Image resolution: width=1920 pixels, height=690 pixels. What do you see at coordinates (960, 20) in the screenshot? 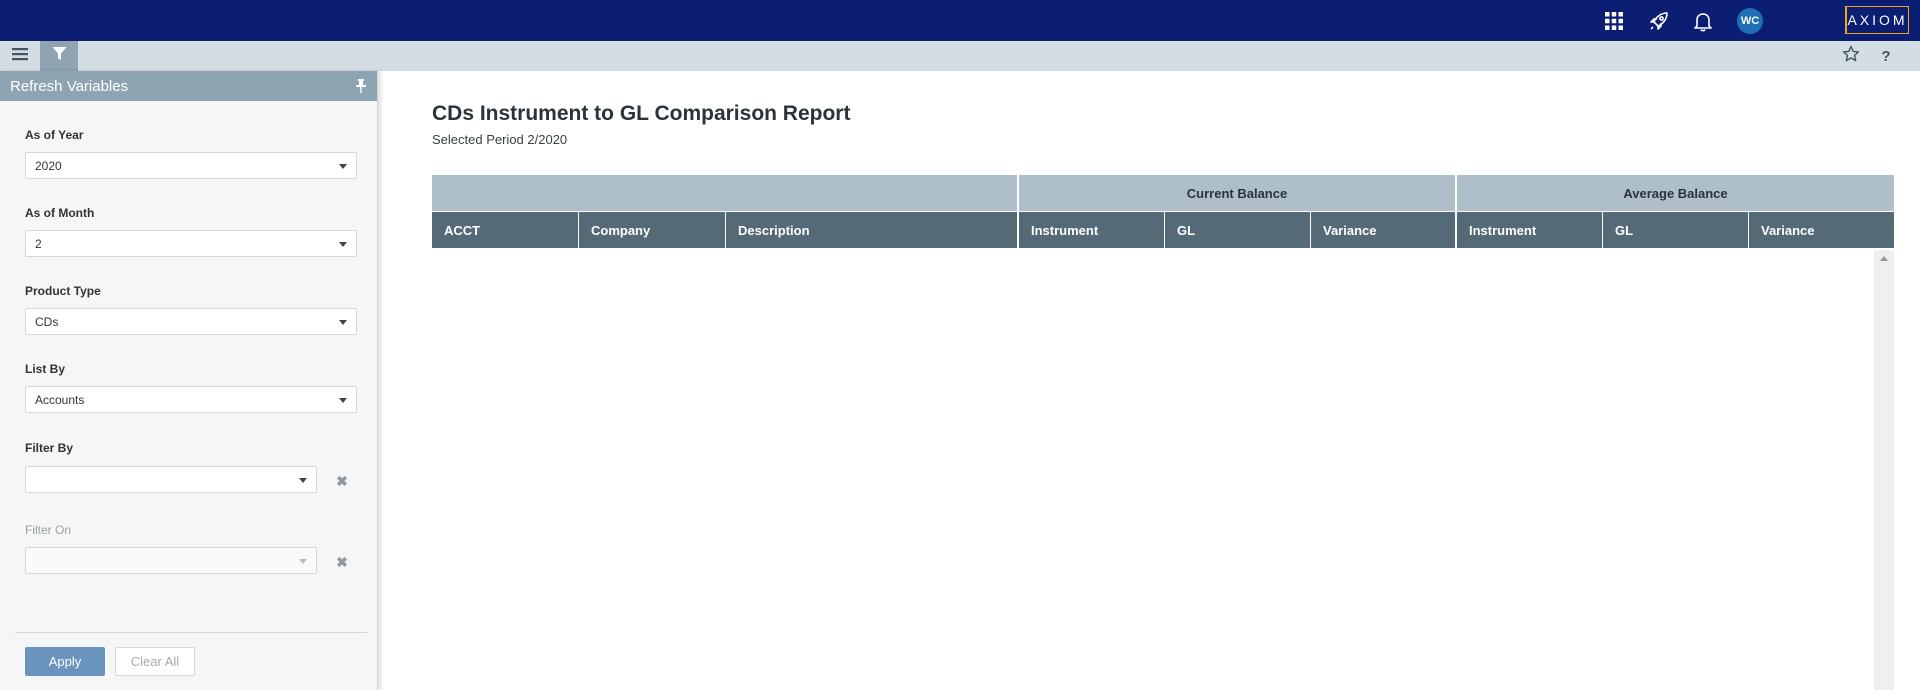
I see `top-bar: WC AXIOM` at bounding box center [960, 20].